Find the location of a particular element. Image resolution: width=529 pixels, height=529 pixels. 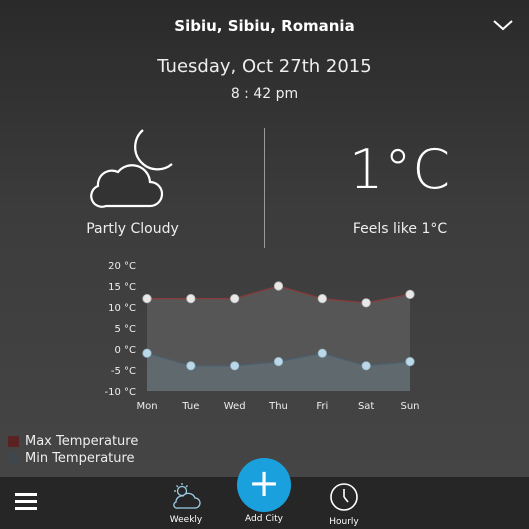

y-tick-label: 20 °C is located at coordinates (122, 266).